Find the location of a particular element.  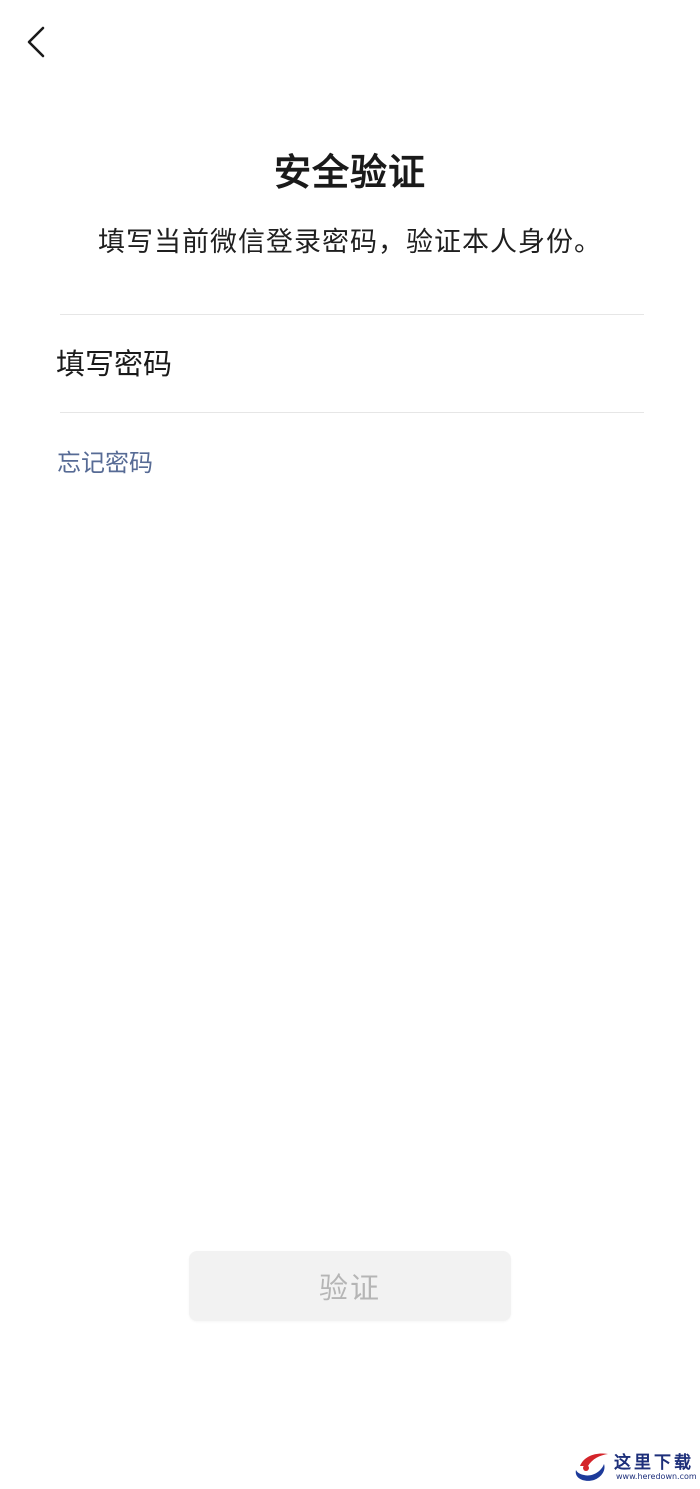

page-subtitle: 填写当前微信登录密码，验证本人身份。 is located at coordinates (350, 242).